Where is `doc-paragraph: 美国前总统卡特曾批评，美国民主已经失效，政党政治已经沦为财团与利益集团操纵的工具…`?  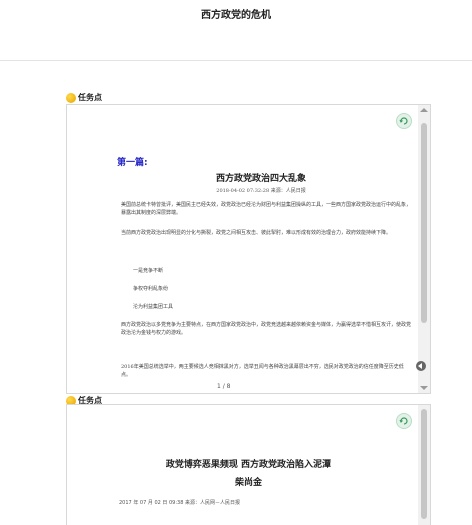 doc-paragraph: 美国前总统卡特曾批评，美国民主已经失效，政党政治已经沦为财团与利益集团操纵的工具… is located at coordinates (266, 209).